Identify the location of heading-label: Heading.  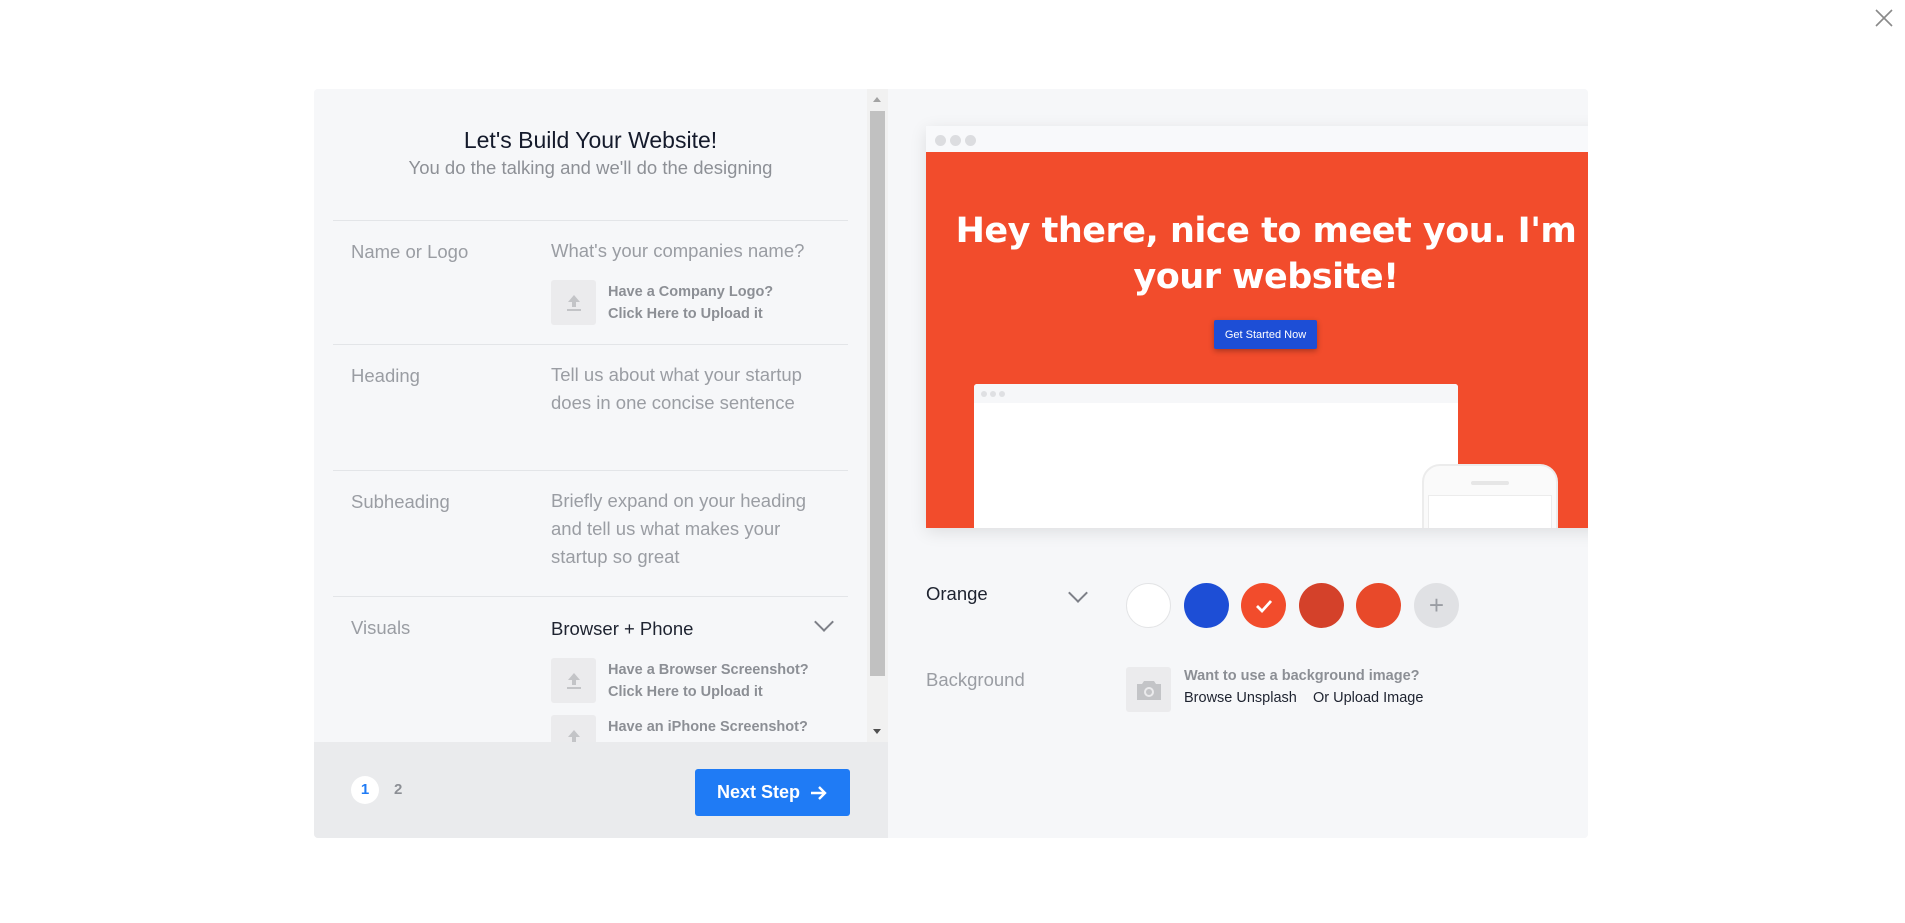
(385, 375).